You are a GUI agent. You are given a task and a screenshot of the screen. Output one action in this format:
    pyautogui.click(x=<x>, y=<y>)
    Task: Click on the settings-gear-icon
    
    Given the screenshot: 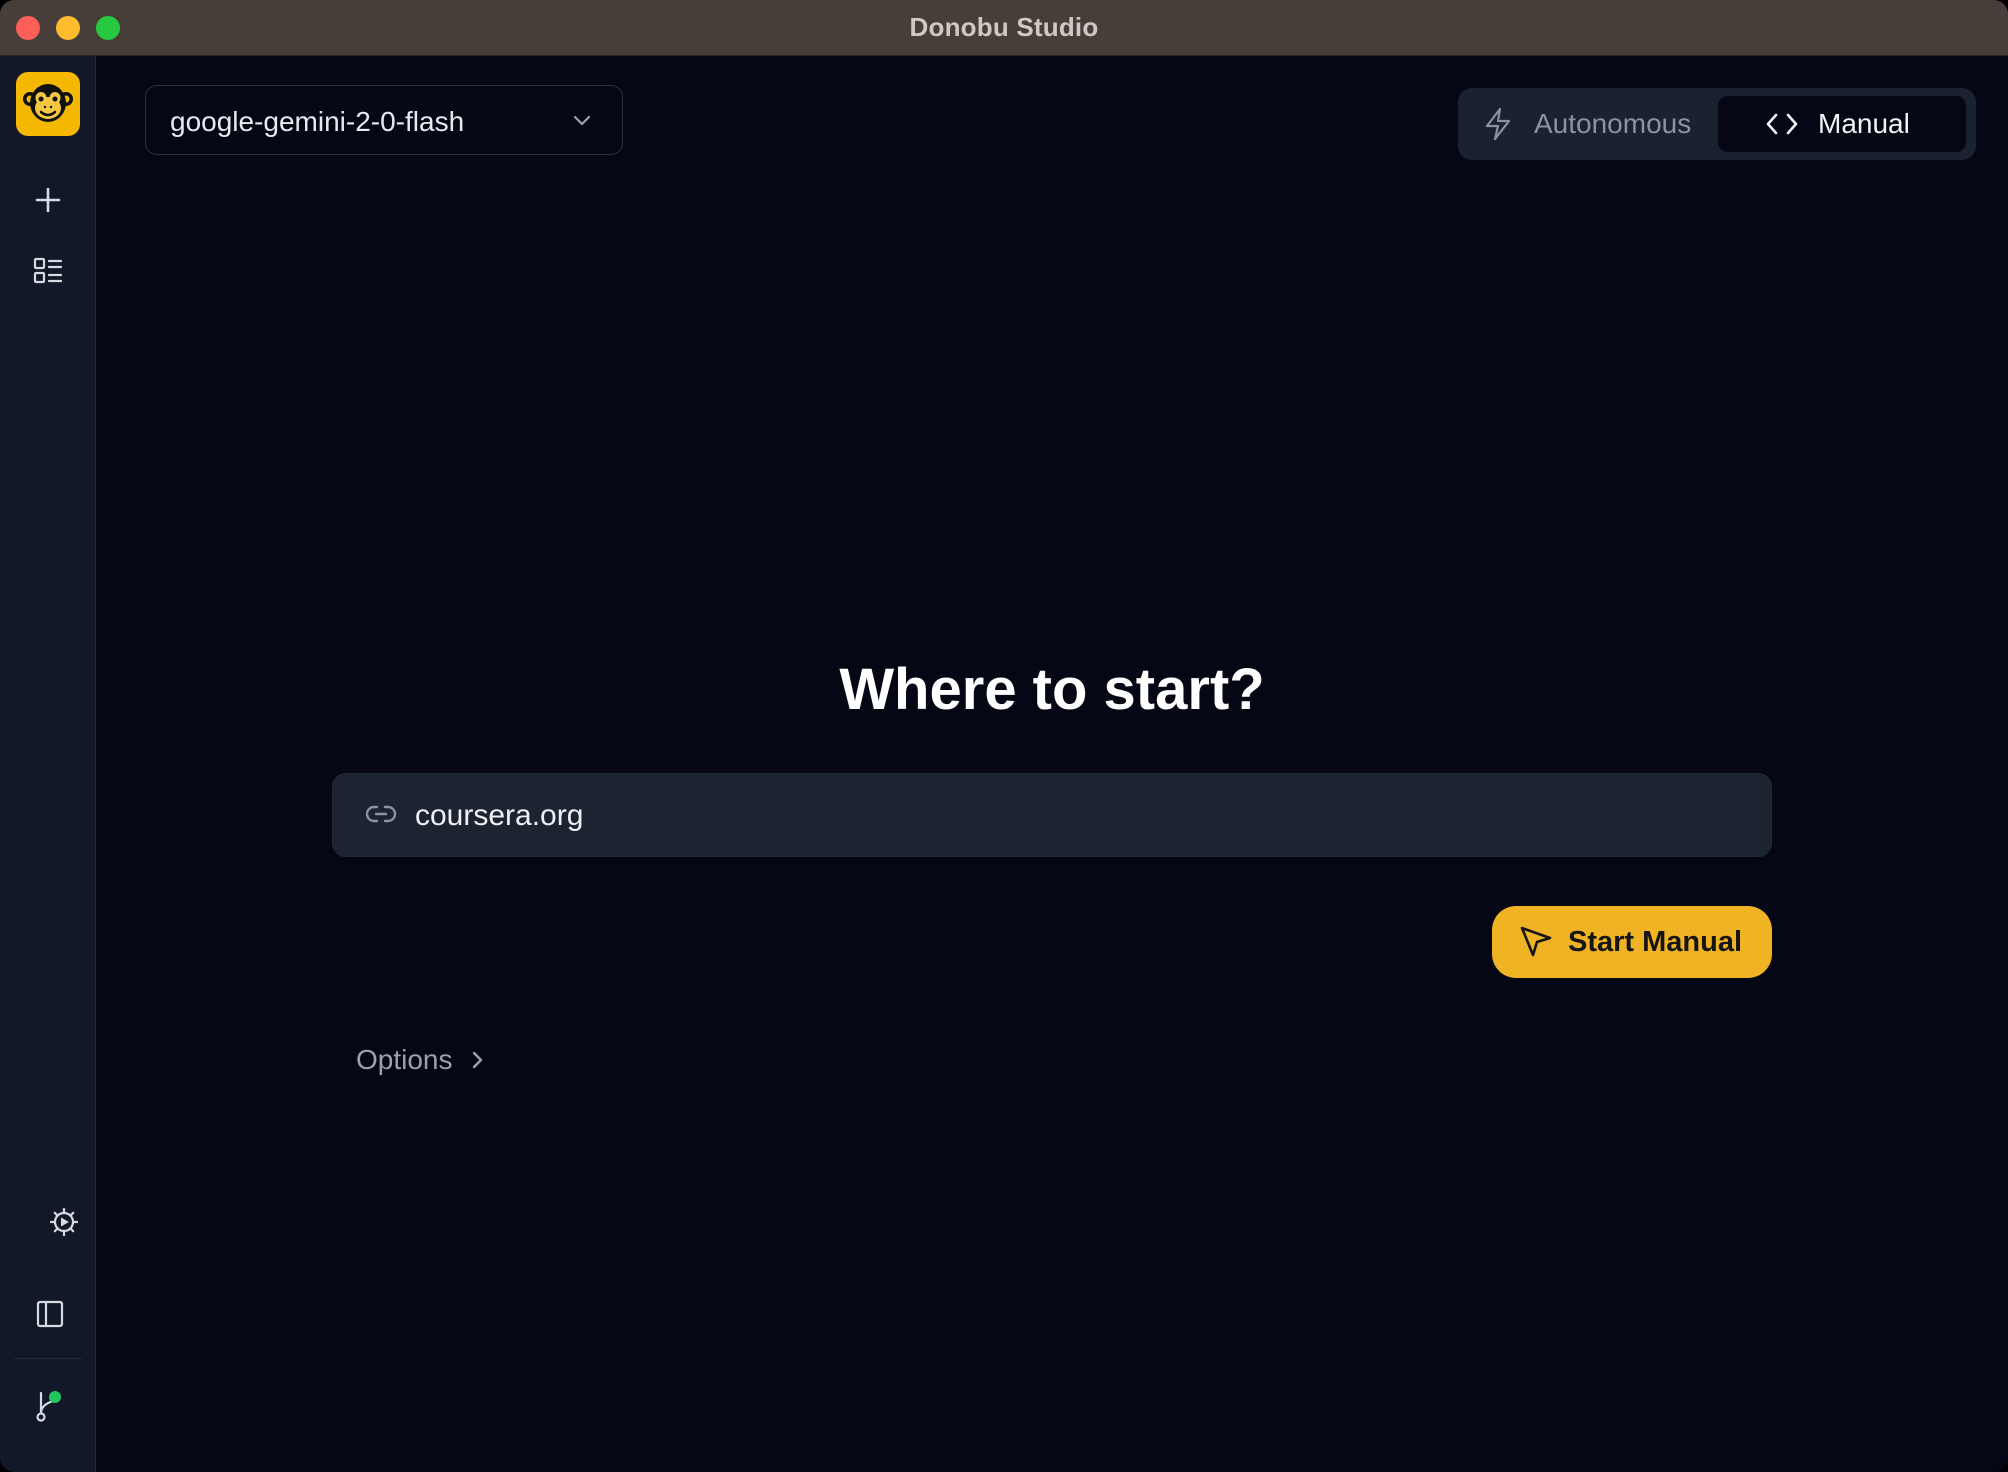 What is the action you would take?
    pyautogui.click(x=64, y=1222)
    